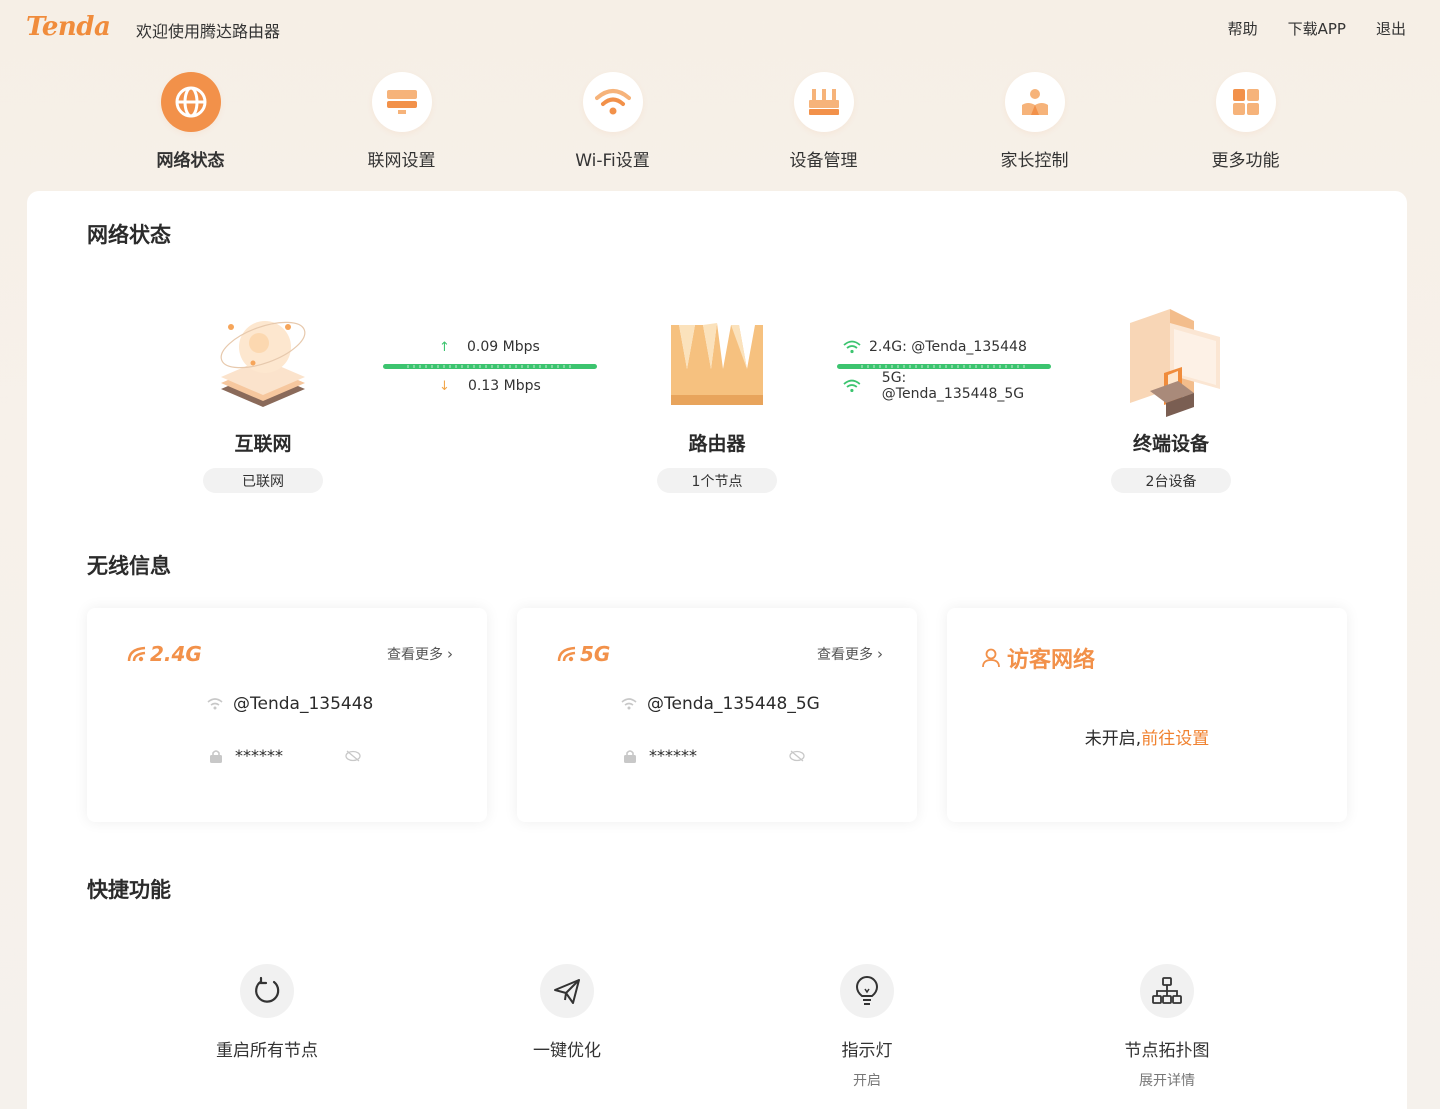 The width and height of the screenshot is (1440, 1109). I want to click on restart-icon, so click(267, 991).